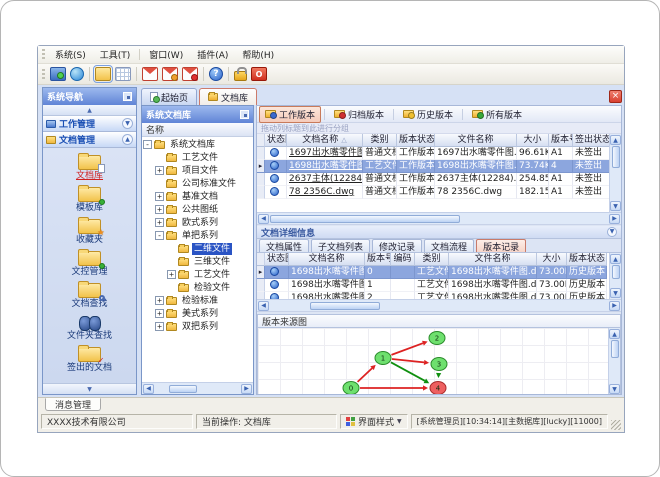  What do you see at coordinates (115, 54) in the screenshot?
I see `menu-item-2: 工具(T)` at bounding box center [115, 54].